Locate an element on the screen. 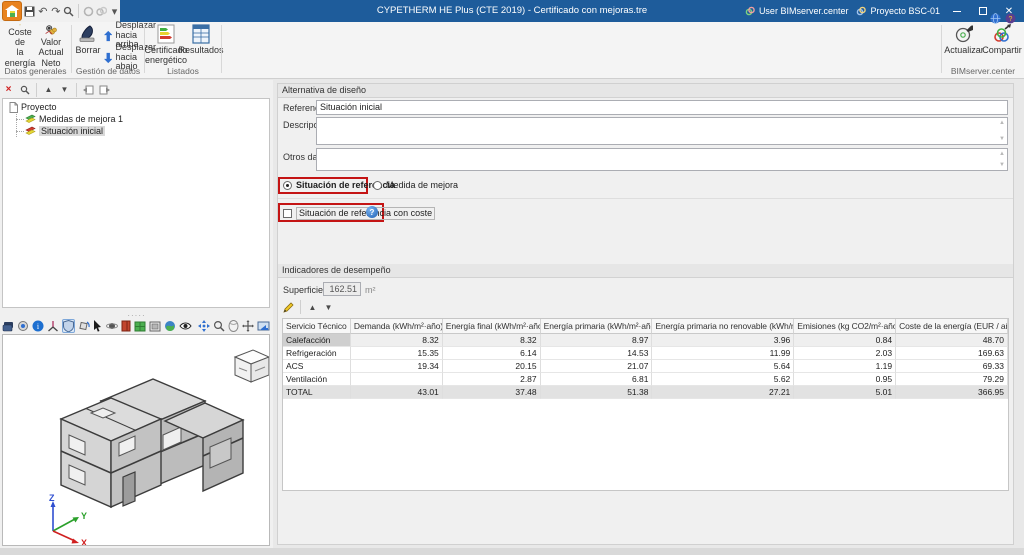  compartir-button: Compartir is located at coordinates (1002, 46).